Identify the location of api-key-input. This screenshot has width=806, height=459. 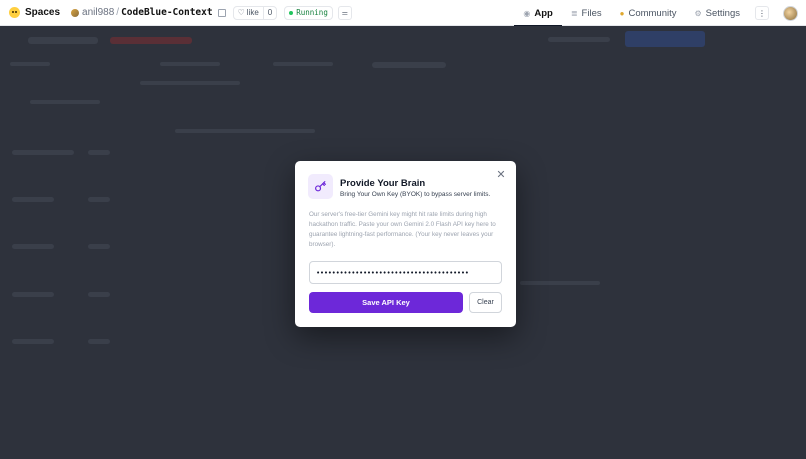
(405, 272).